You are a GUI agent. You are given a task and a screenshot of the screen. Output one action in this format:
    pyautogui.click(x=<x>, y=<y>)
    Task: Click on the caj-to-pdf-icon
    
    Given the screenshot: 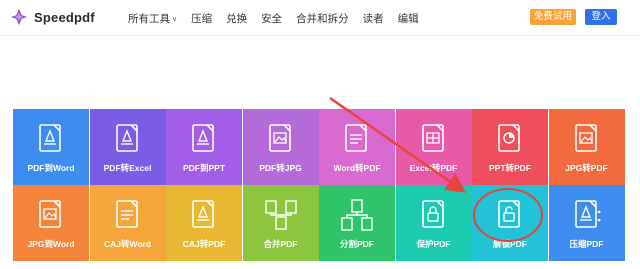 What is the action you would take?
    pyautogui.click(x=203, y=214)
    